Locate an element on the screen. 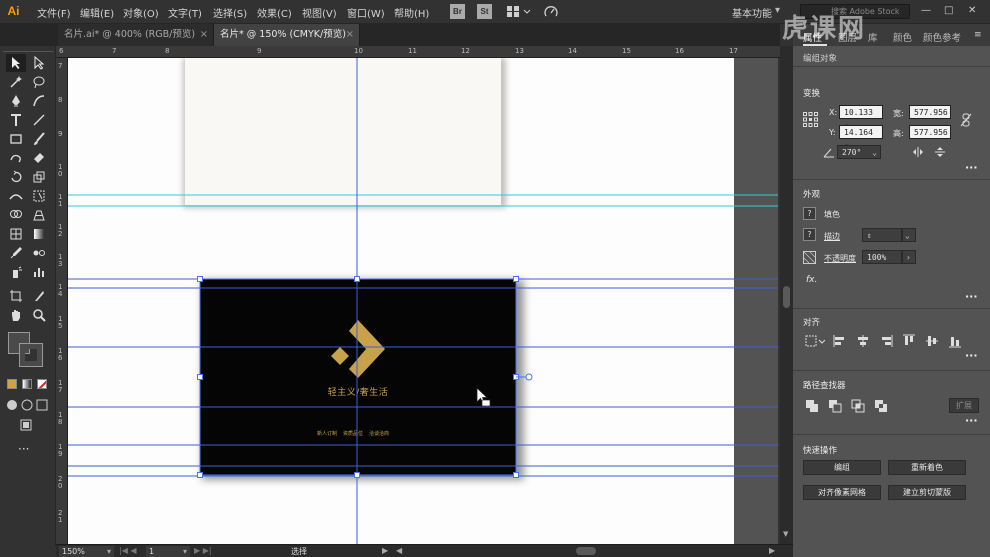 This screenshot has width=990, height=557. lasso-tool-icon is located at coordinates (39, 82).